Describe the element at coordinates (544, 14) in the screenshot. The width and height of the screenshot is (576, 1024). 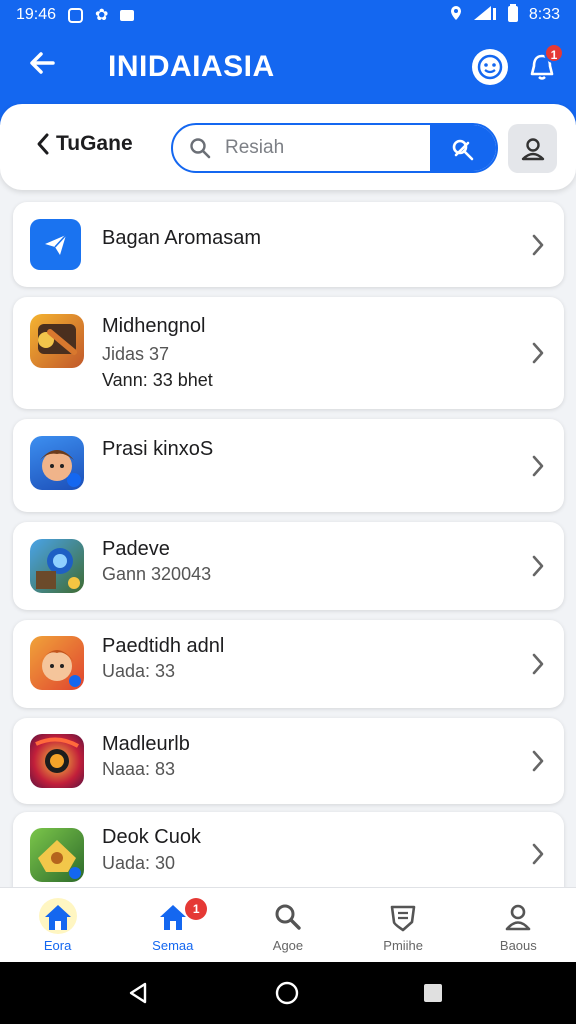
I see `status-right-time: 8:33` at that location.